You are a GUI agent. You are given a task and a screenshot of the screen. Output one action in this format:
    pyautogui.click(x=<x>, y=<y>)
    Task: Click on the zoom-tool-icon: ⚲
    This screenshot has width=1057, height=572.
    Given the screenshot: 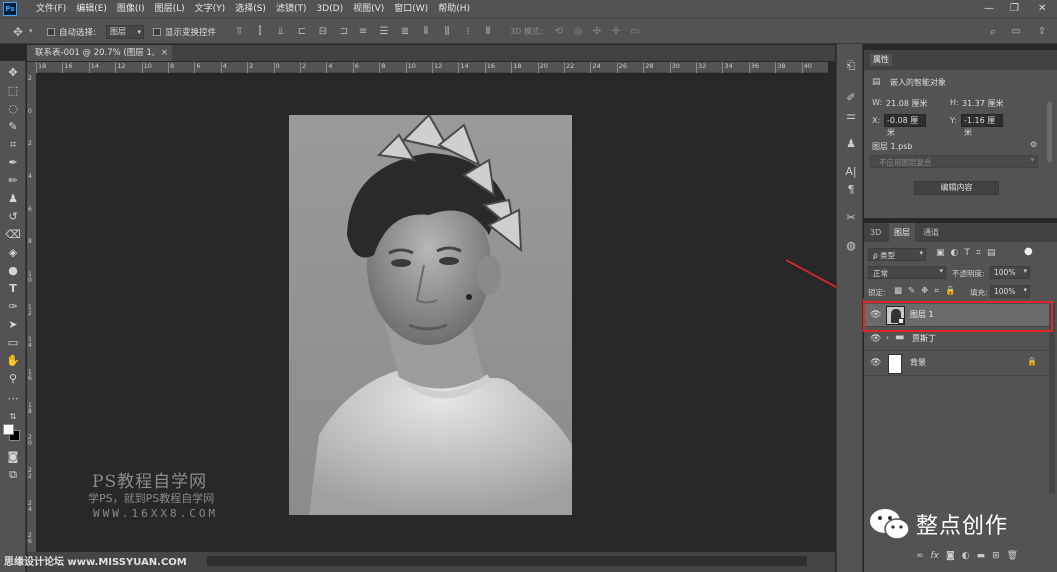 What is the action you would take?
    pyautogui.click(x=13, y=379)
    